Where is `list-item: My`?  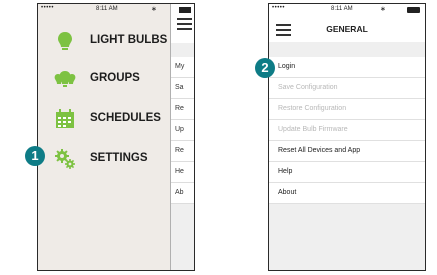
list-item: My is located at coordinates (182, 67).